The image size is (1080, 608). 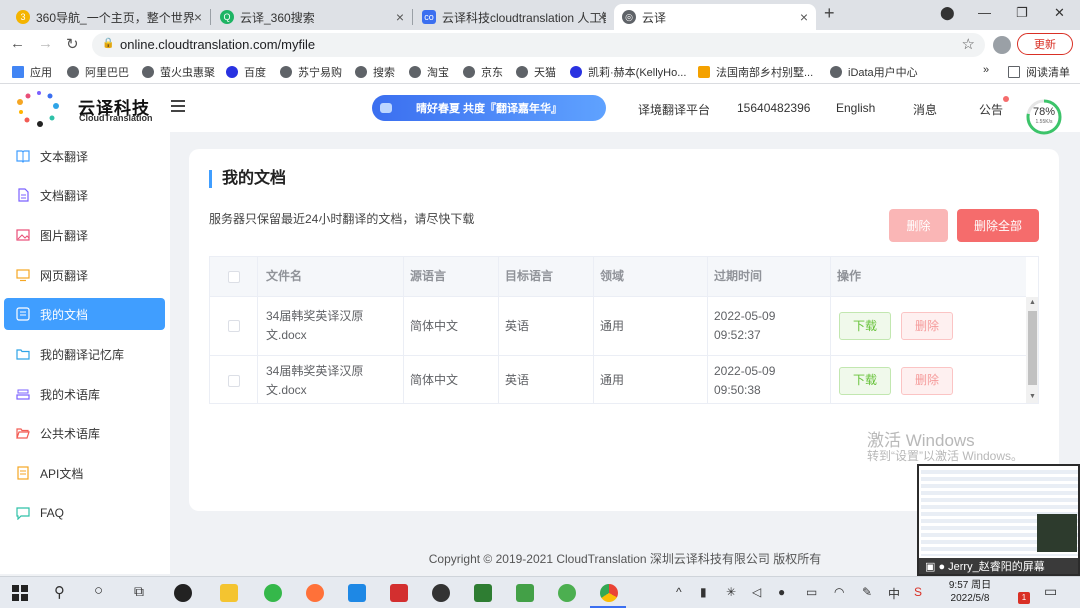 I want to click on bookmark-item: 搜索, so click(x=375, y=72).